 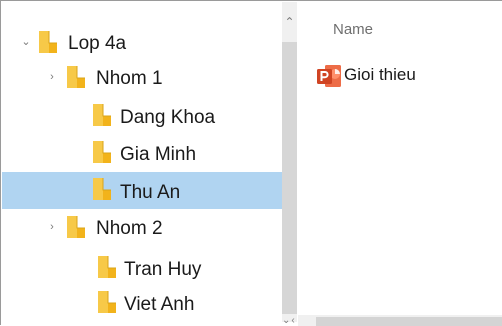 I want to click on tree-item-label: Nhom 1, so click(x=129, y=78).